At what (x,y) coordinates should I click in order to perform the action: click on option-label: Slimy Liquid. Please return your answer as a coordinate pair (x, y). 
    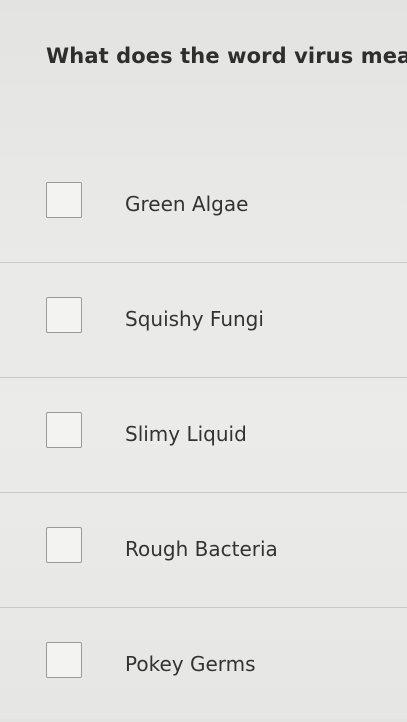
    Looking at the image, I should click on (186, 434).